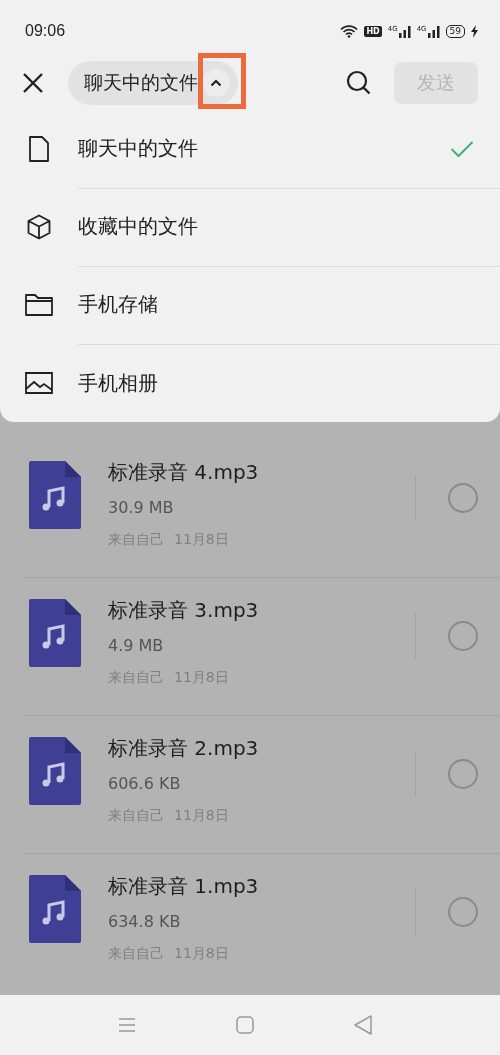 The image size is (500, 1055). What do you see at coordinates (136, 645) in the screenshot?
I see `file-size: 4.9 MB` at bounding box center [136, 645].